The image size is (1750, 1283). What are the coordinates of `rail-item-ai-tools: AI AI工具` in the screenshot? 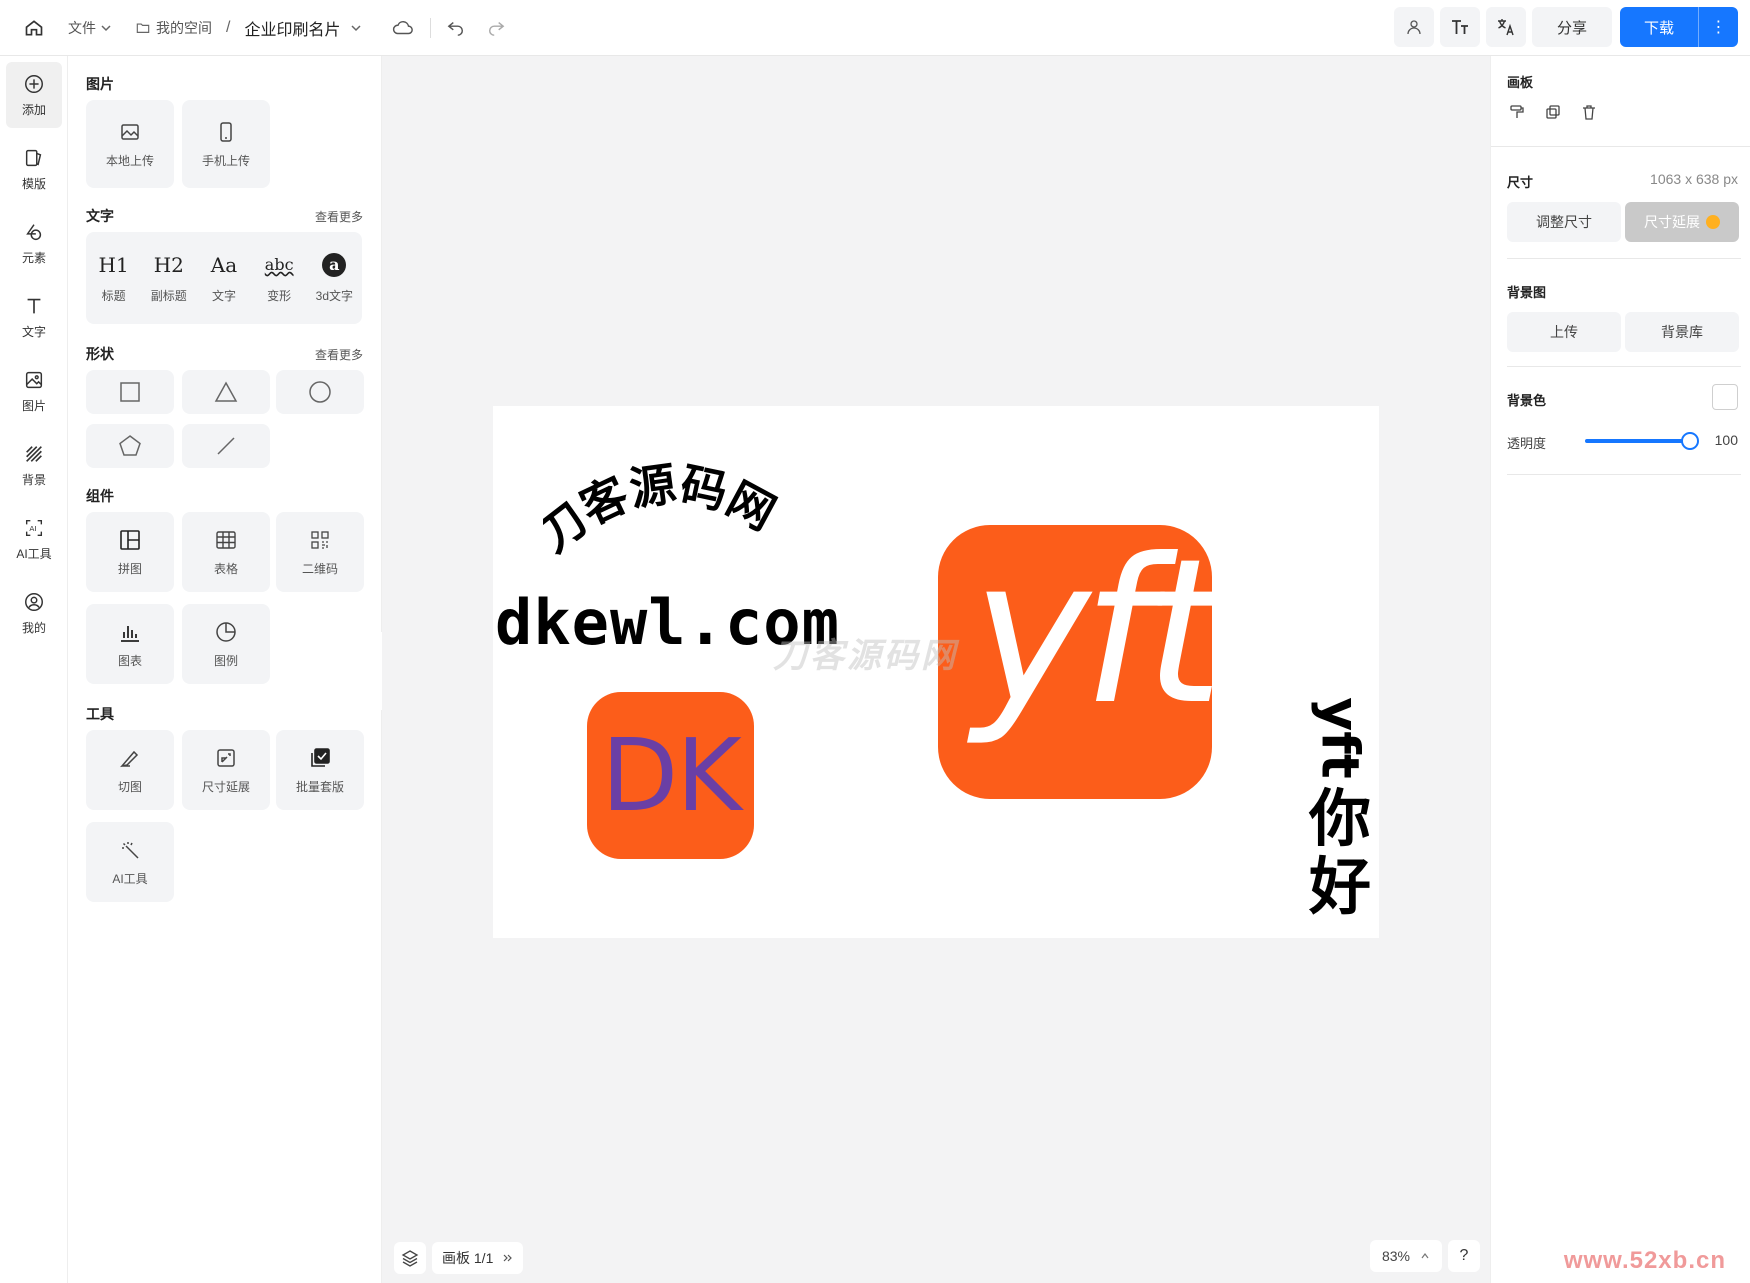 It's located at (34, 539).